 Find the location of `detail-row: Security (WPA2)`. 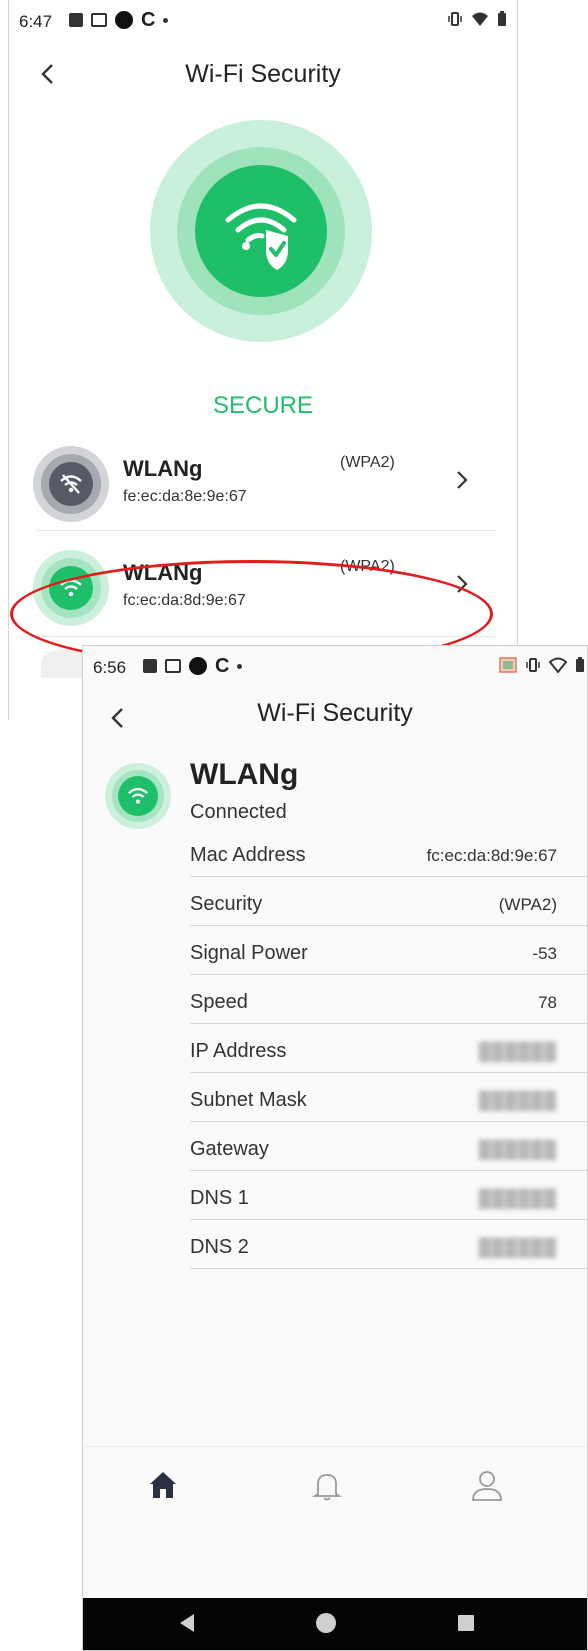

detail-row: Security (WPA2) is located at coordinates (388, 901).